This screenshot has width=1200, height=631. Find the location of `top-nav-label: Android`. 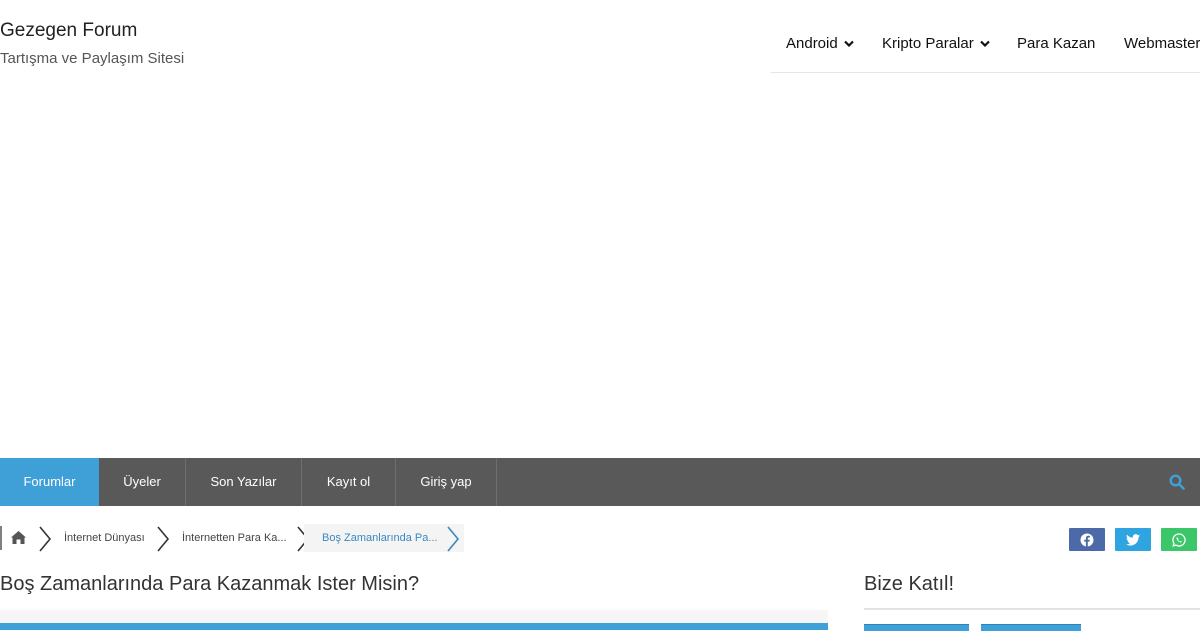

top-nav-label: Android is located at coordinates (812, 43).